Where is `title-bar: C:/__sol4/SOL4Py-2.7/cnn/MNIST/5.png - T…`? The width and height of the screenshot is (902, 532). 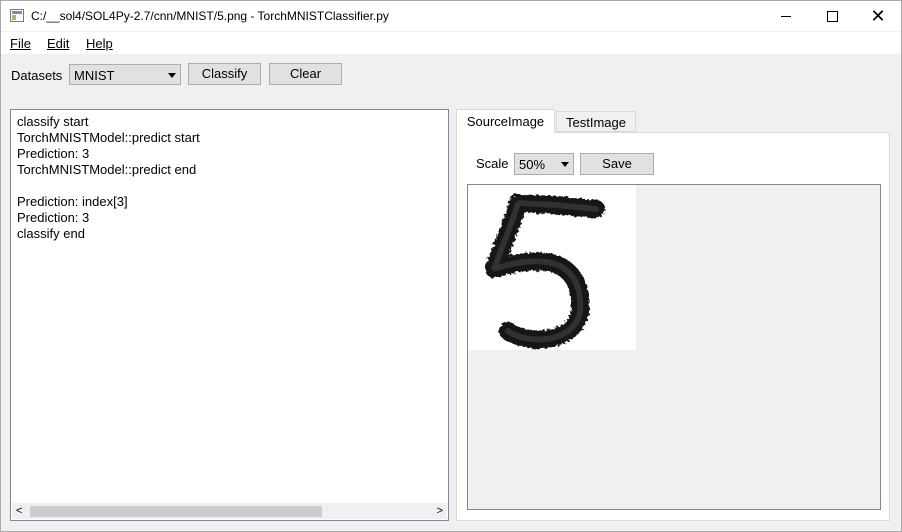
title-bar: C:/__sol4/SOL4Py-2.7/cnn/MNIST/5.png - T… is located at coordinates (451, 16).